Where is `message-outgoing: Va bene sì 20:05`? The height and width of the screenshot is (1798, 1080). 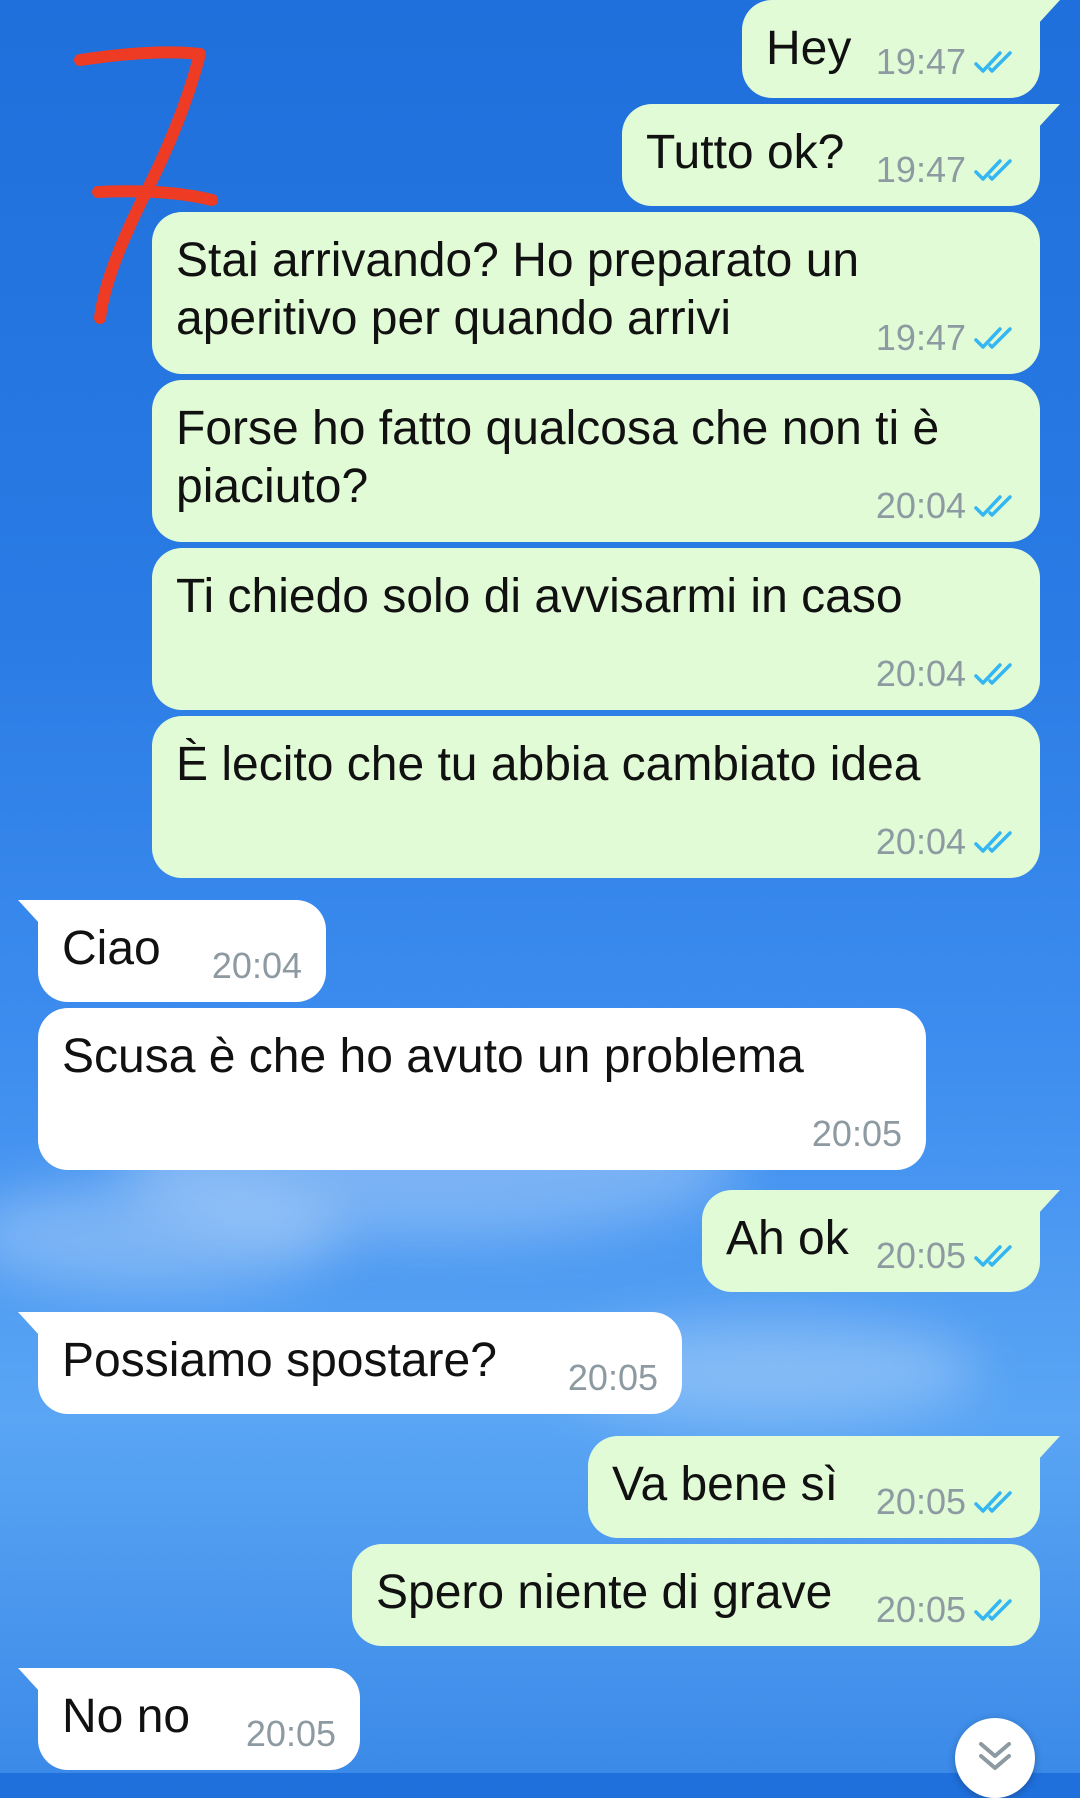
message-outgoing: Va bene sì 20:05 is located at coordinates (824, 1487).